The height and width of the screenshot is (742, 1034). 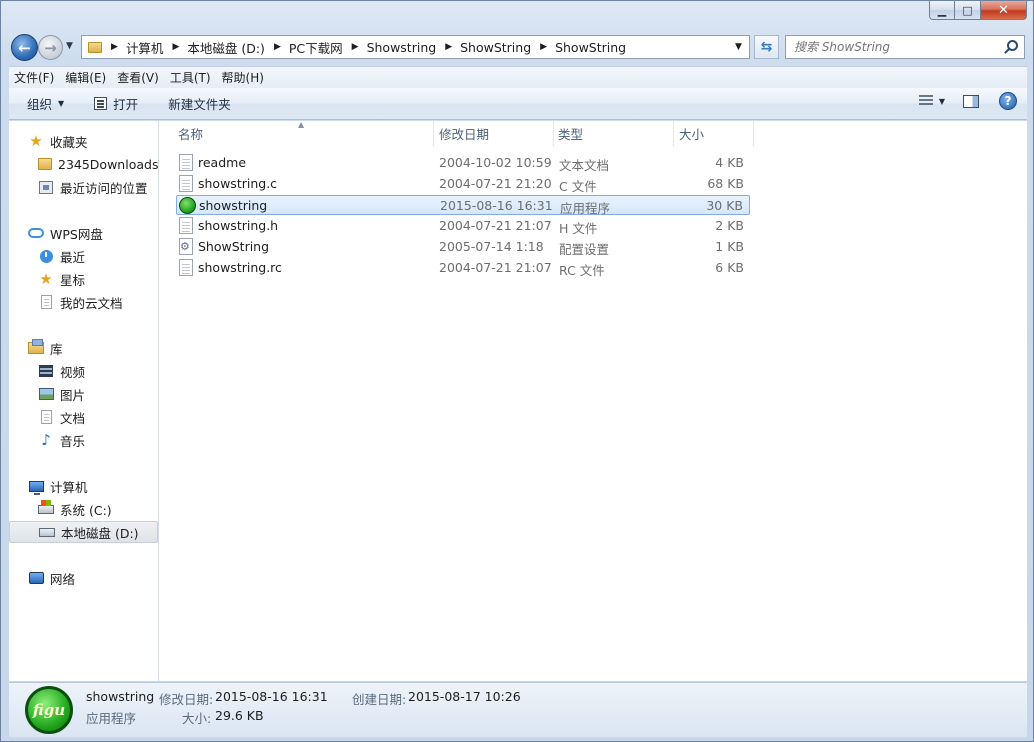 I want to click on nav-drive-c: 系统 (C:), so click(x=83, y=509).